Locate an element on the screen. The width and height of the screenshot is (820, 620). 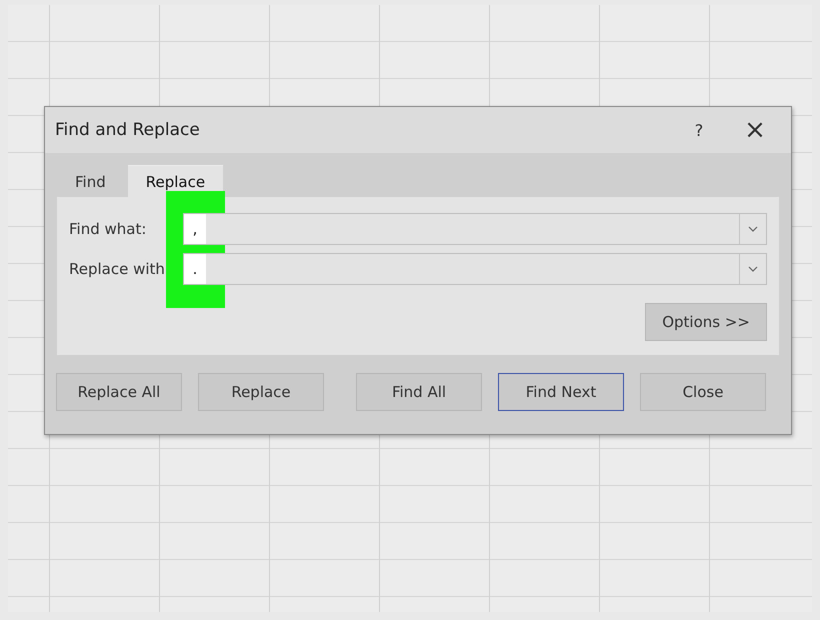
action-button: Find All is located at coordinates (419, 392).